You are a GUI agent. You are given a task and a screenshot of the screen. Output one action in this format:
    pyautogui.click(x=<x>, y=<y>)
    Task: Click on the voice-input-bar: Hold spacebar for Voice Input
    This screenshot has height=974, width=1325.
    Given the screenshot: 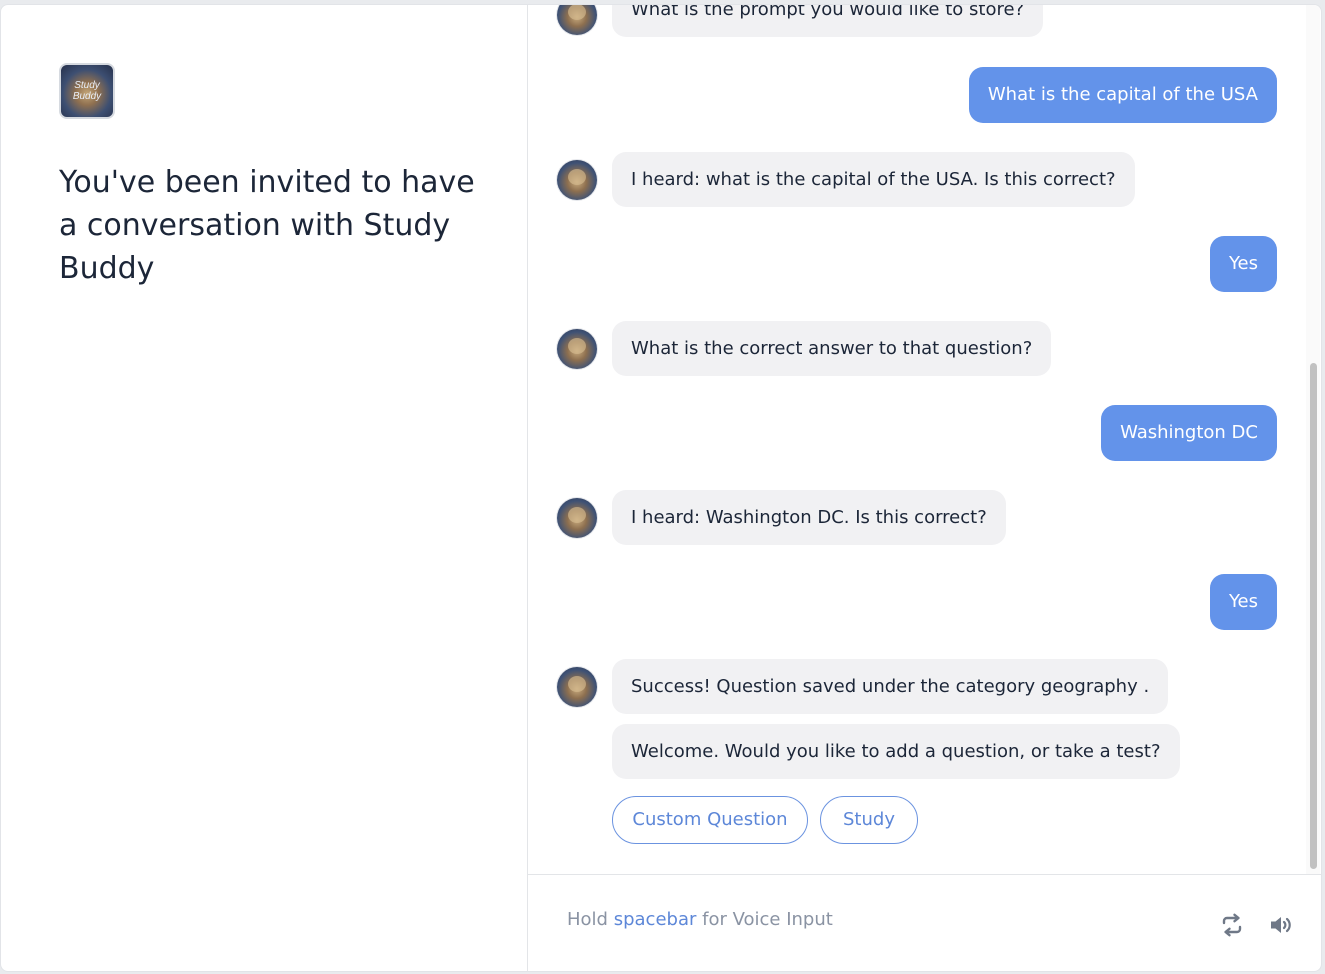 What is the action you would take?
    pyautogui.click(x=924, y=922)
    